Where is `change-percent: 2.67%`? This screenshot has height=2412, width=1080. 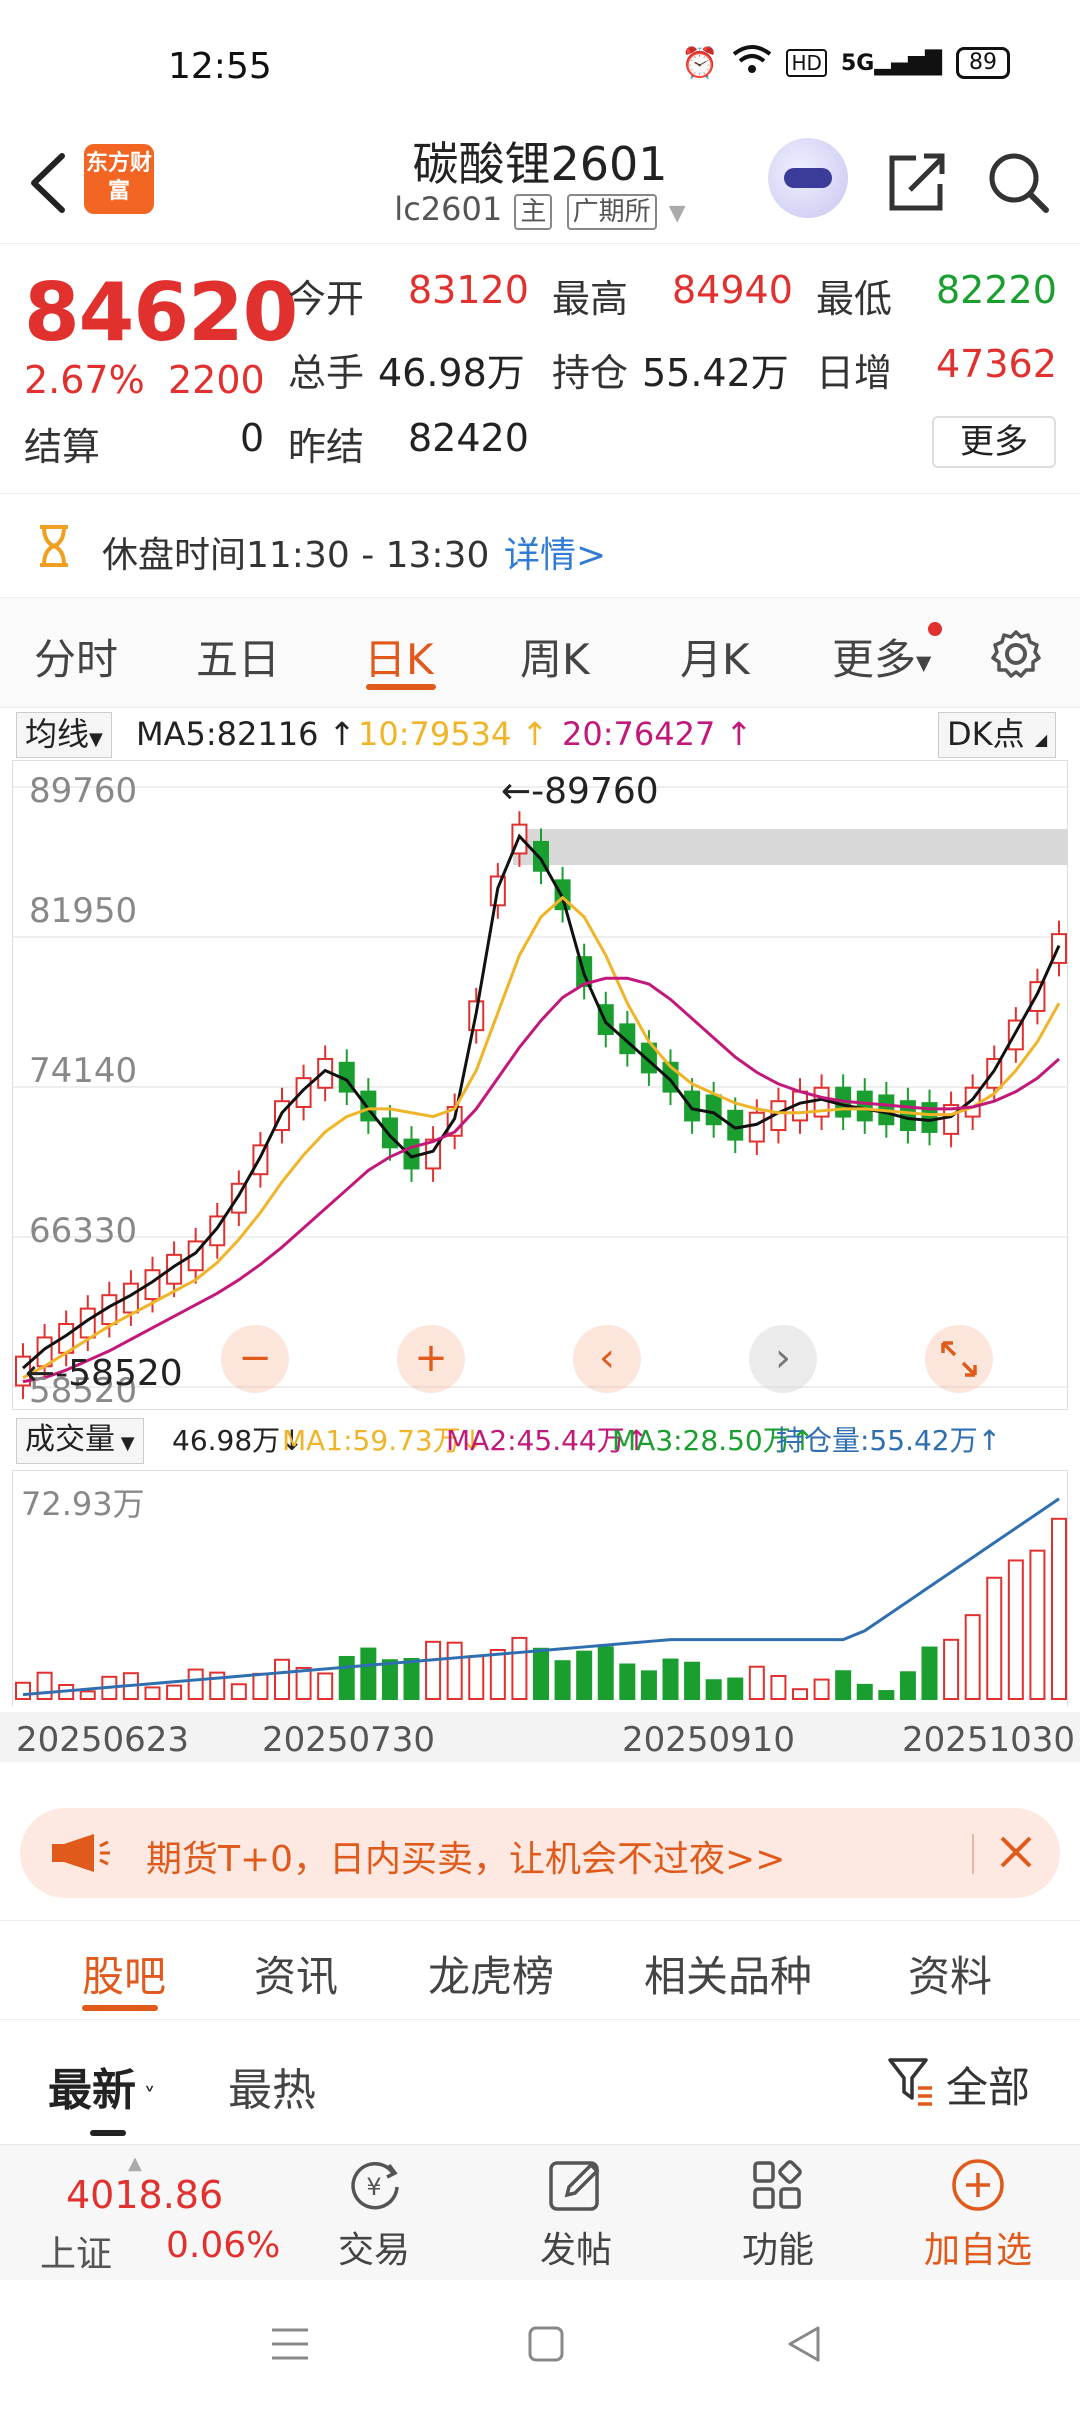
change-percent: 2.67% is located at coordinates (84, 380).